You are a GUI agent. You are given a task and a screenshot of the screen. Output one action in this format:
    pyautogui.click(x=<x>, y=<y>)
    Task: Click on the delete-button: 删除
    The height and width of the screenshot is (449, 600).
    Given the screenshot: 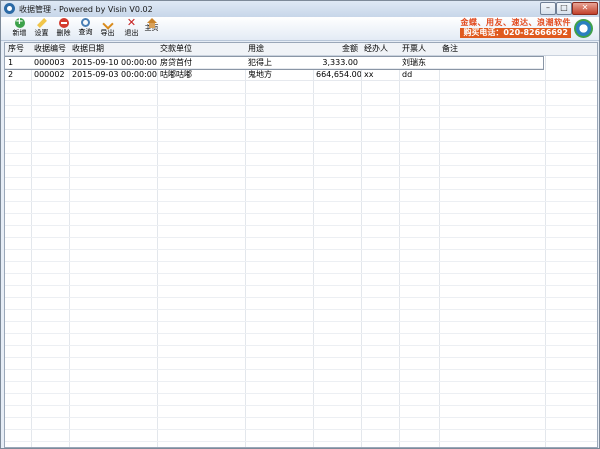 What is the action you would take?
    pyautogui.click(x=63, y=28)
    